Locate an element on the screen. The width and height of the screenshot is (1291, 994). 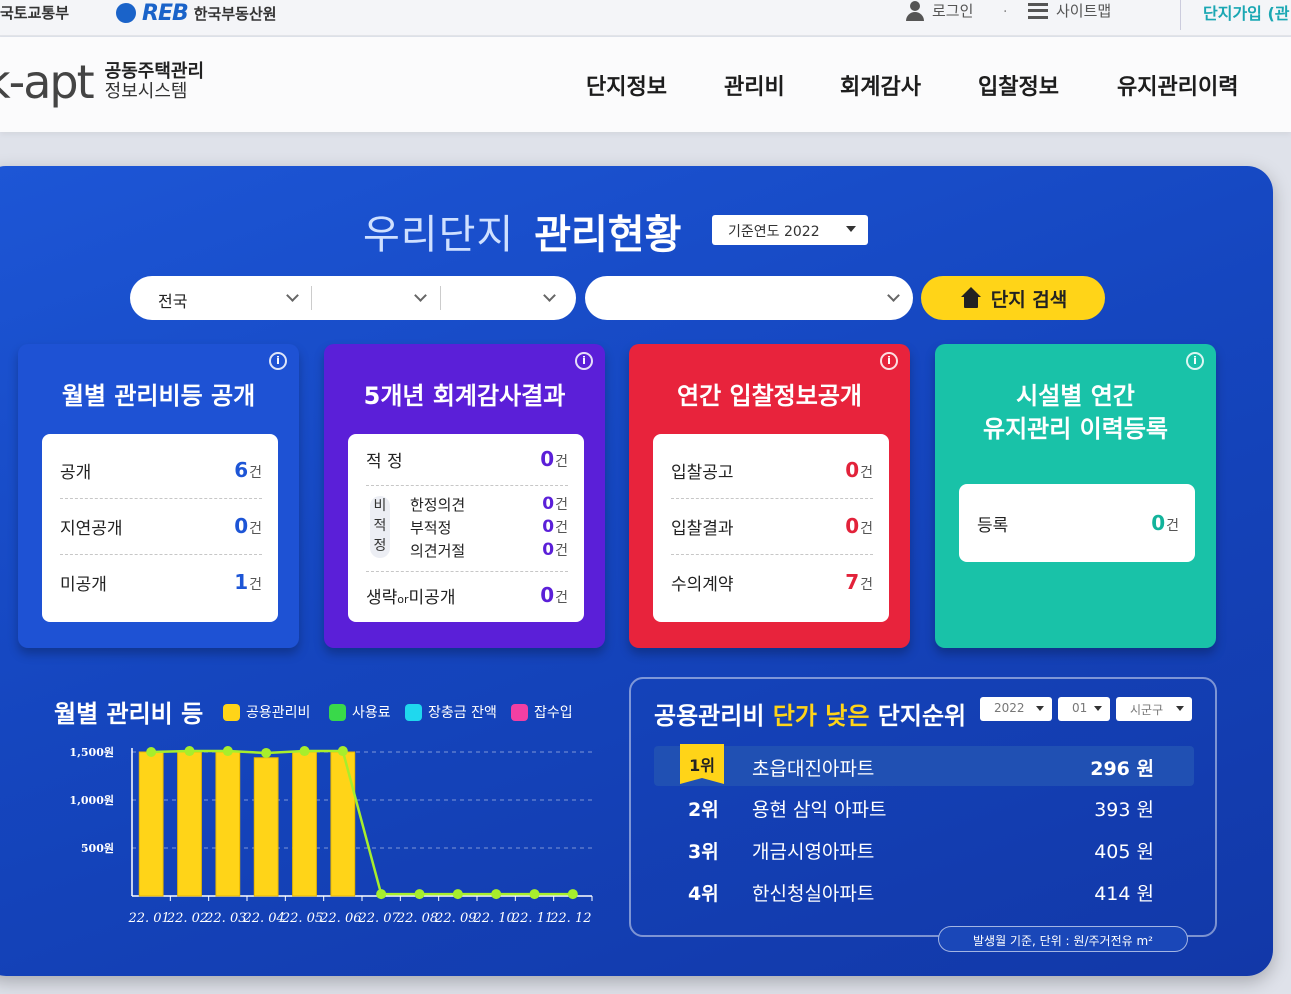
rank-number: 3위 is located at coordinates (703, 852).